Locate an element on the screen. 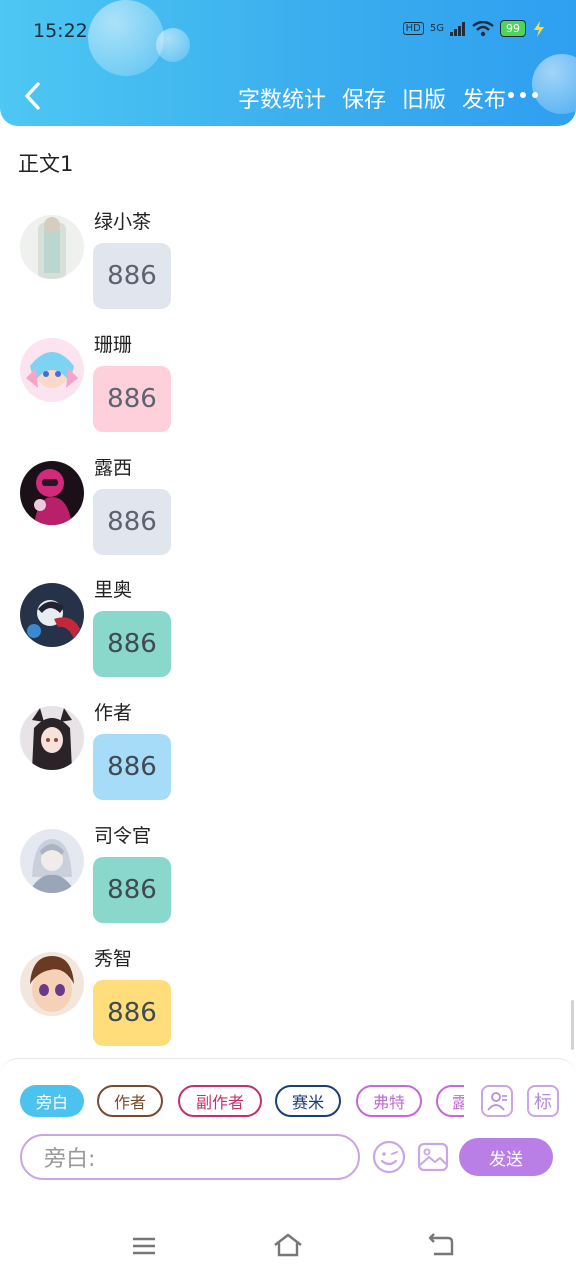 This screenshot has height=1280, width=576. app-header: 15:22 HD 5G 99 字数统计 保存 旧版 发布 is located at coordinates (288, 63).